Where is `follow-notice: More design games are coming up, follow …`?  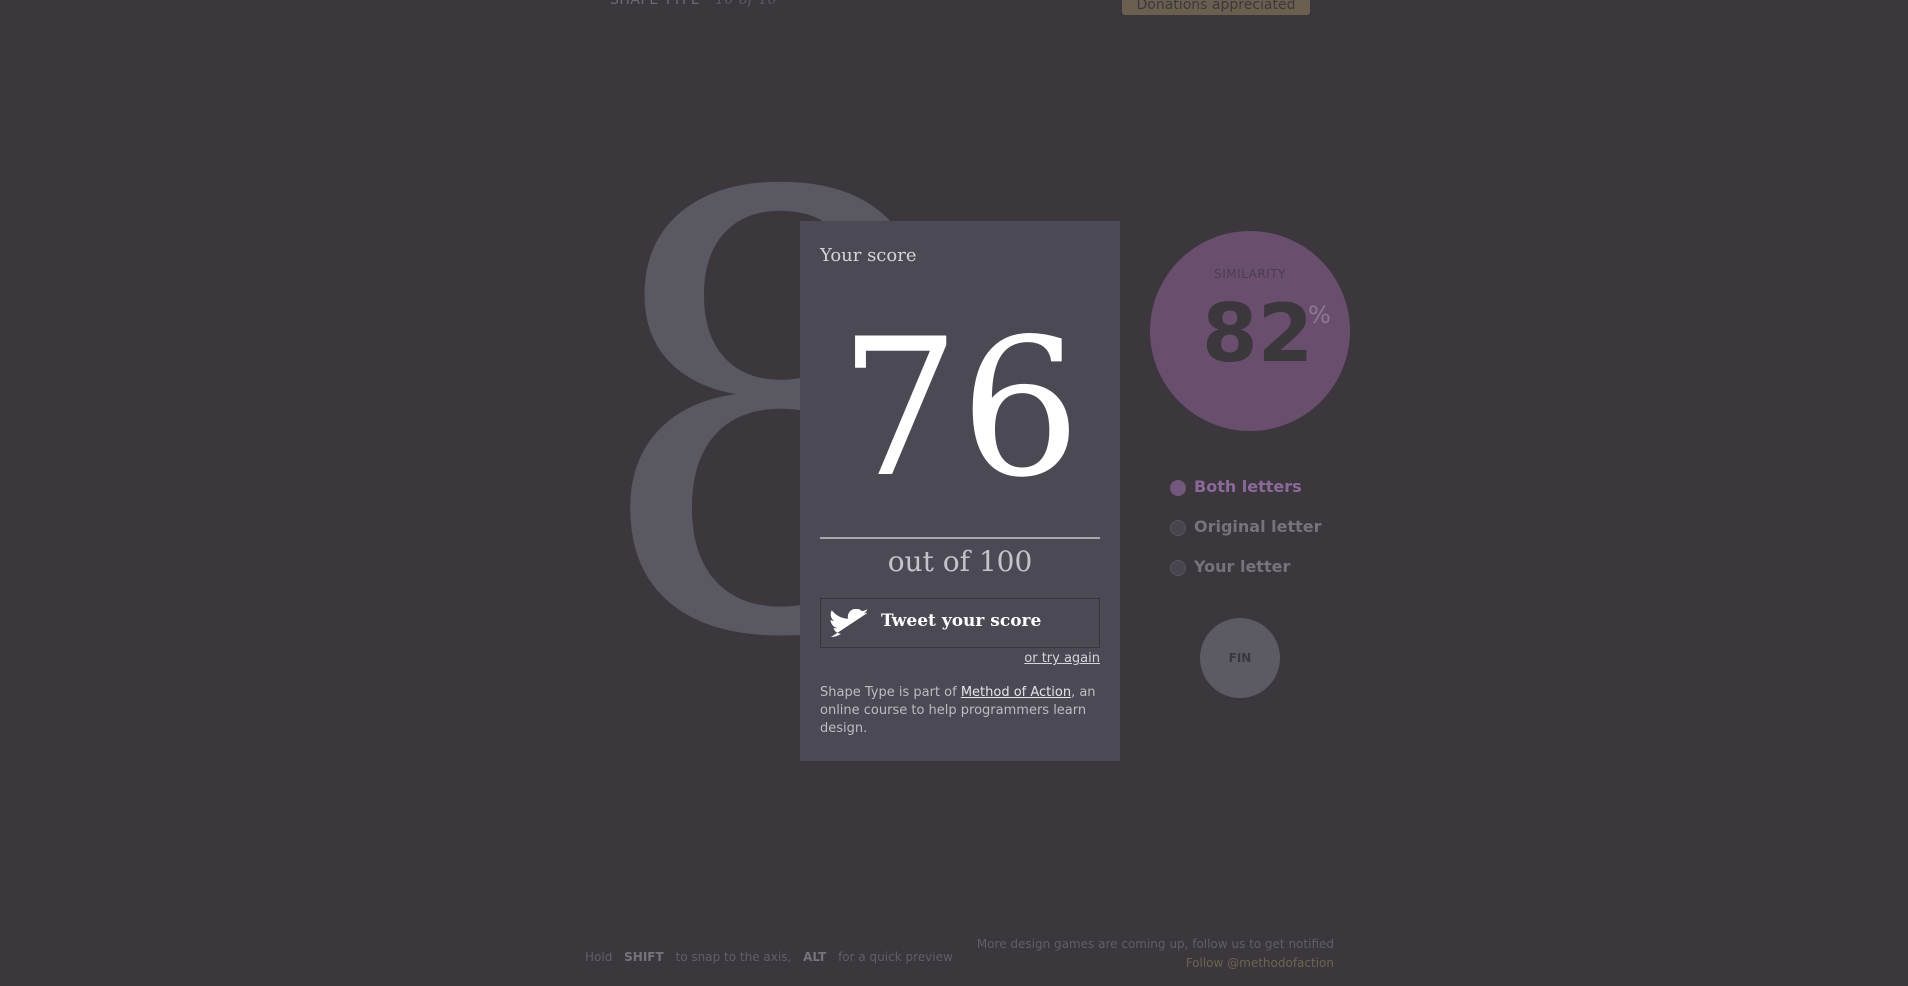 follow-notice: More design games are coming up, follow … is located at coordinates (1155, 954).